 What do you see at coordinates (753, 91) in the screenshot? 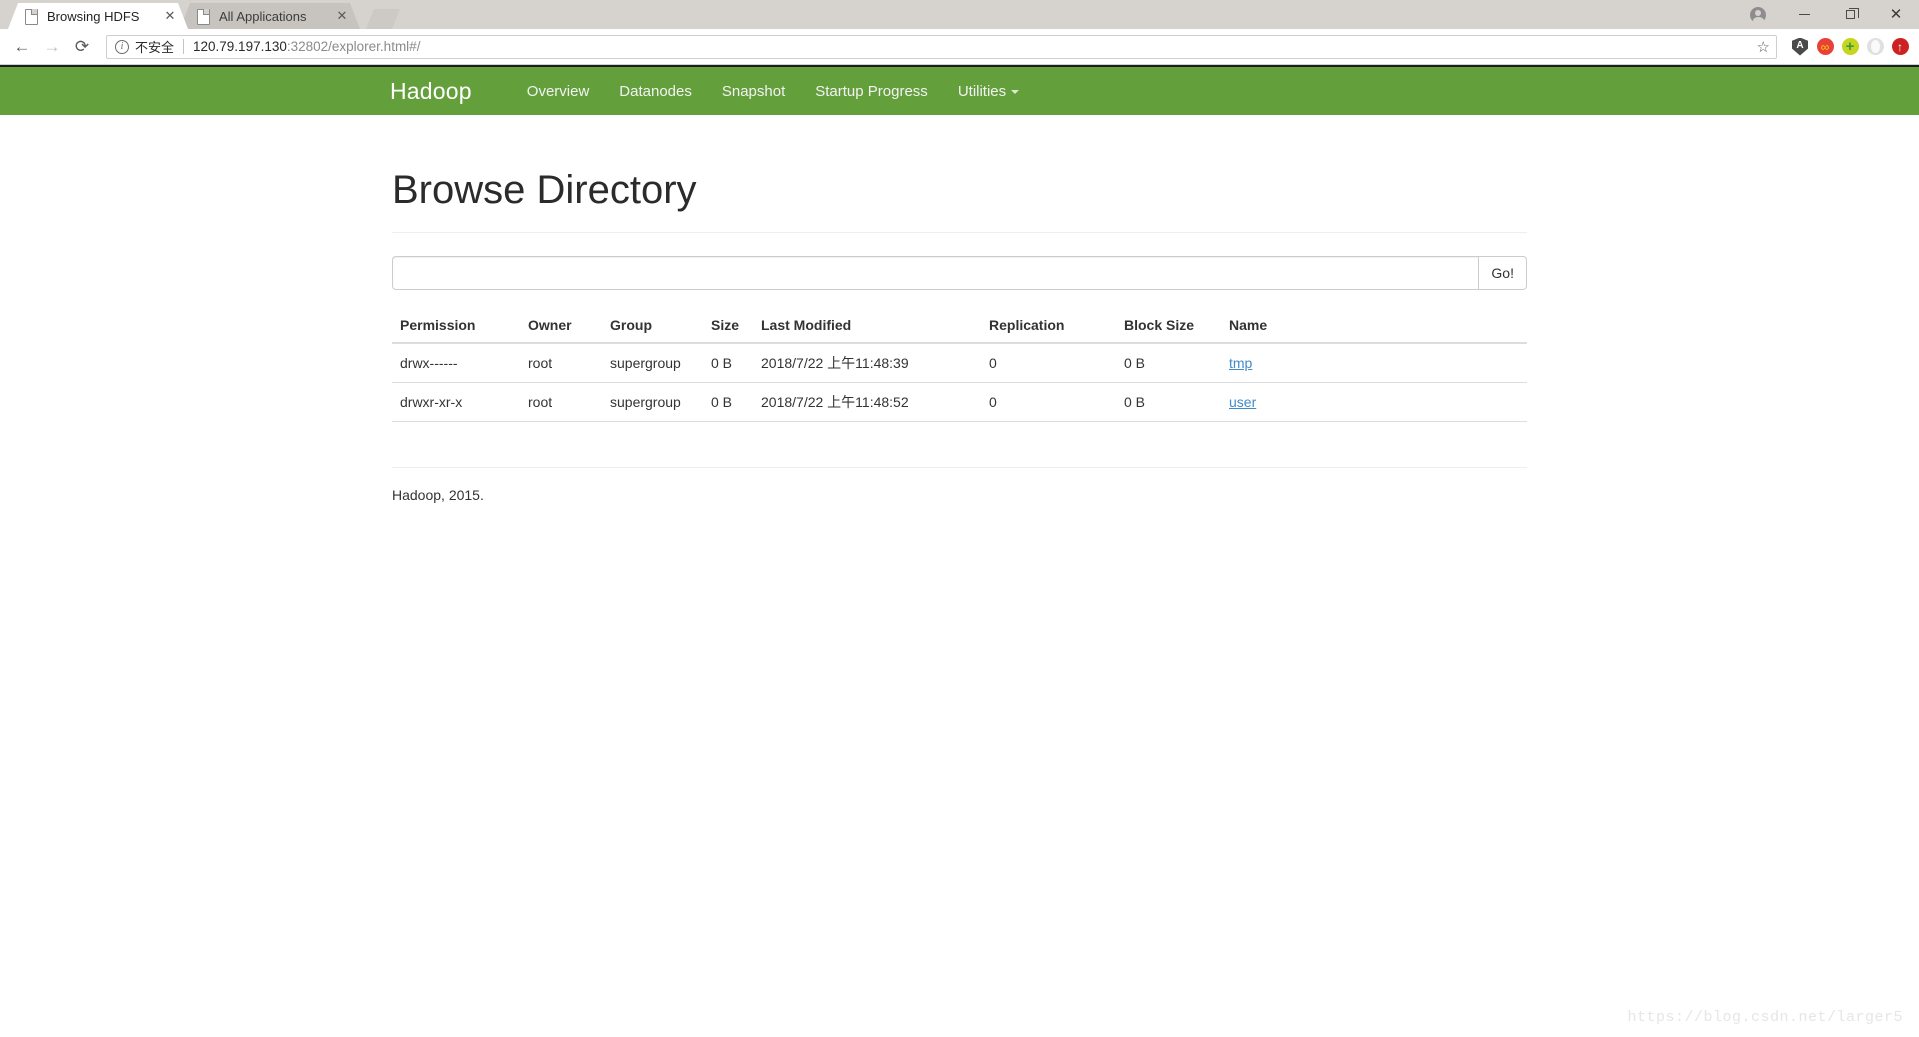
I see `nav-link-snapshot: Snapshot` at bounding box center [753, 91].